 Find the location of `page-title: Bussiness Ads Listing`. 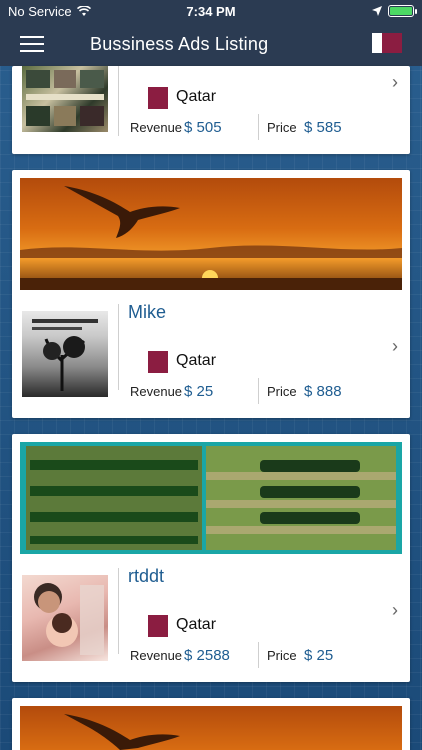

page-title: Bussiness Ads Listing is located at coordinates (179, 43).